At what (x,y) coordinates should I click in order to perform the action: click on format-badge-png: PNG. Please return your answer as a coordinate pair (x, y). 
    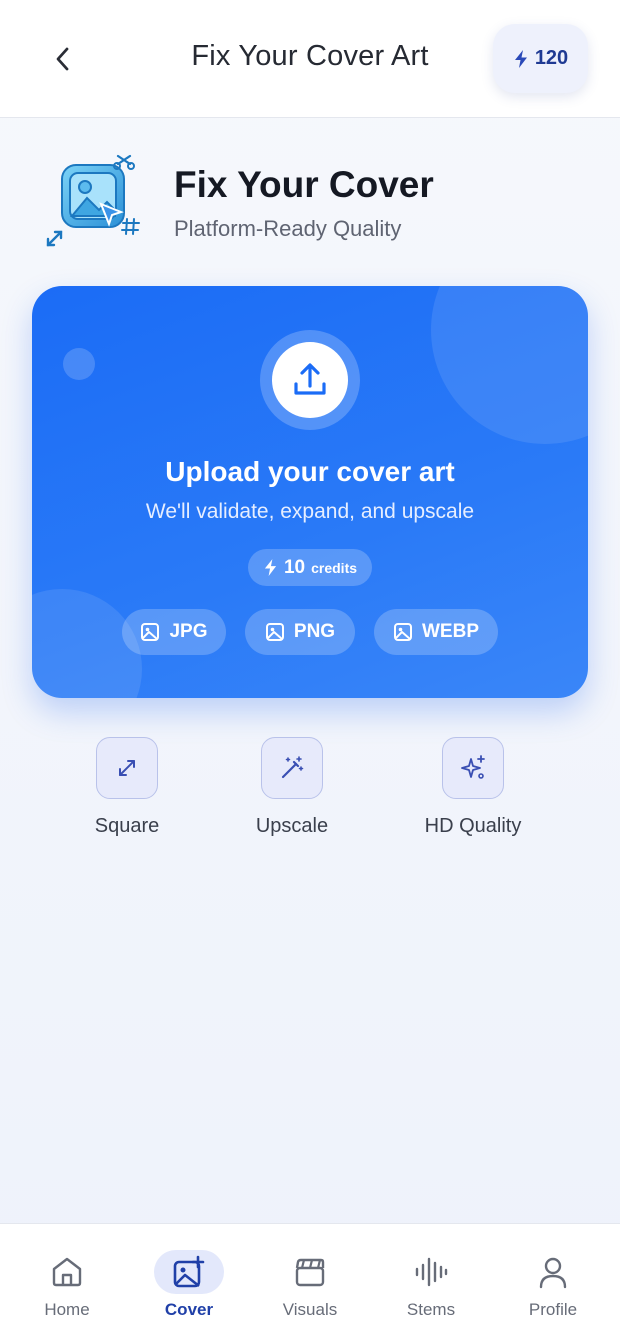
    Looking at the image, I should click on (300, 632).